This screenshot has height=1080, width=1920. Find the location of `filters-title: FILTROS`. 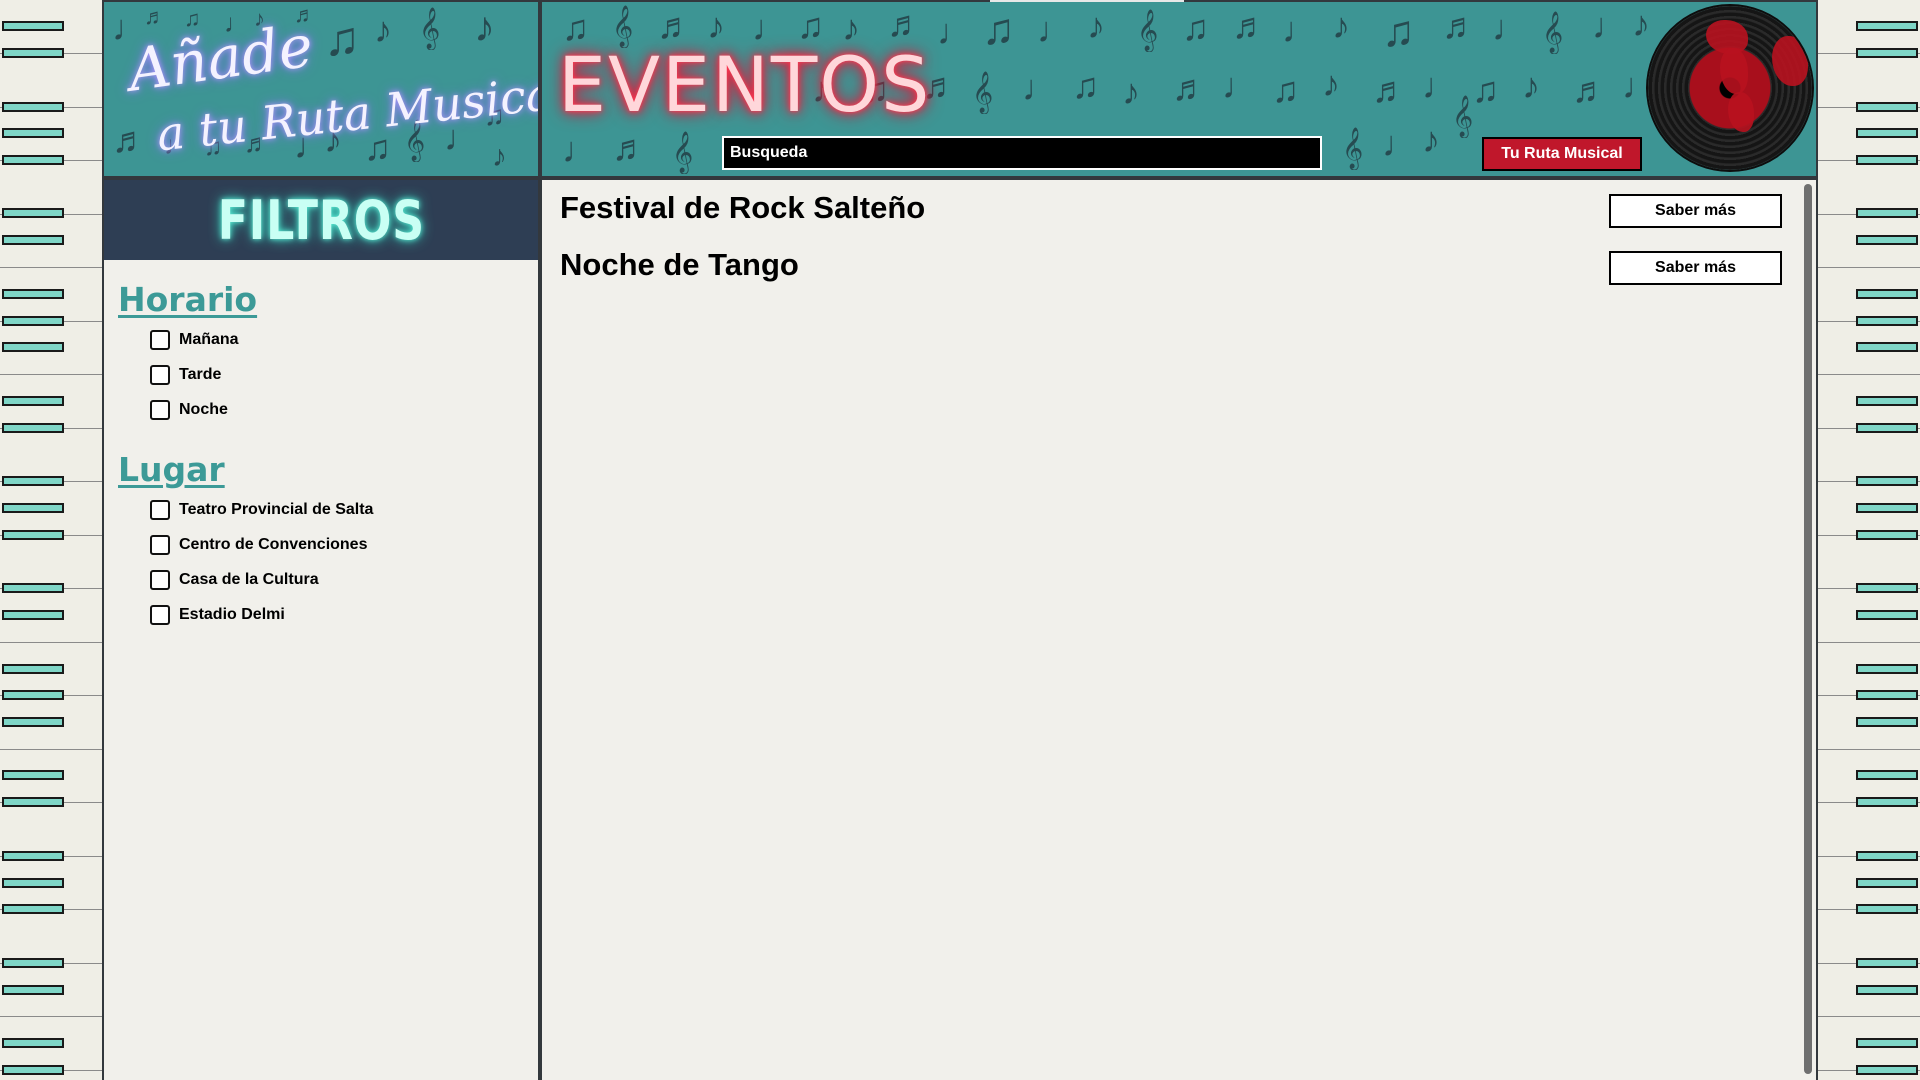

filters-title: FILTROS is located at coordinates (321, 220).